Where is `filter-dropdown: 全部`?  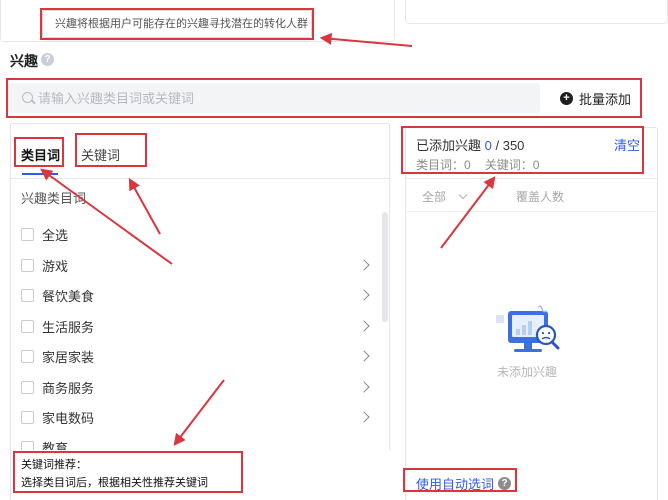 filter-dropdown: 全部 is located at coordinates (445, 196).